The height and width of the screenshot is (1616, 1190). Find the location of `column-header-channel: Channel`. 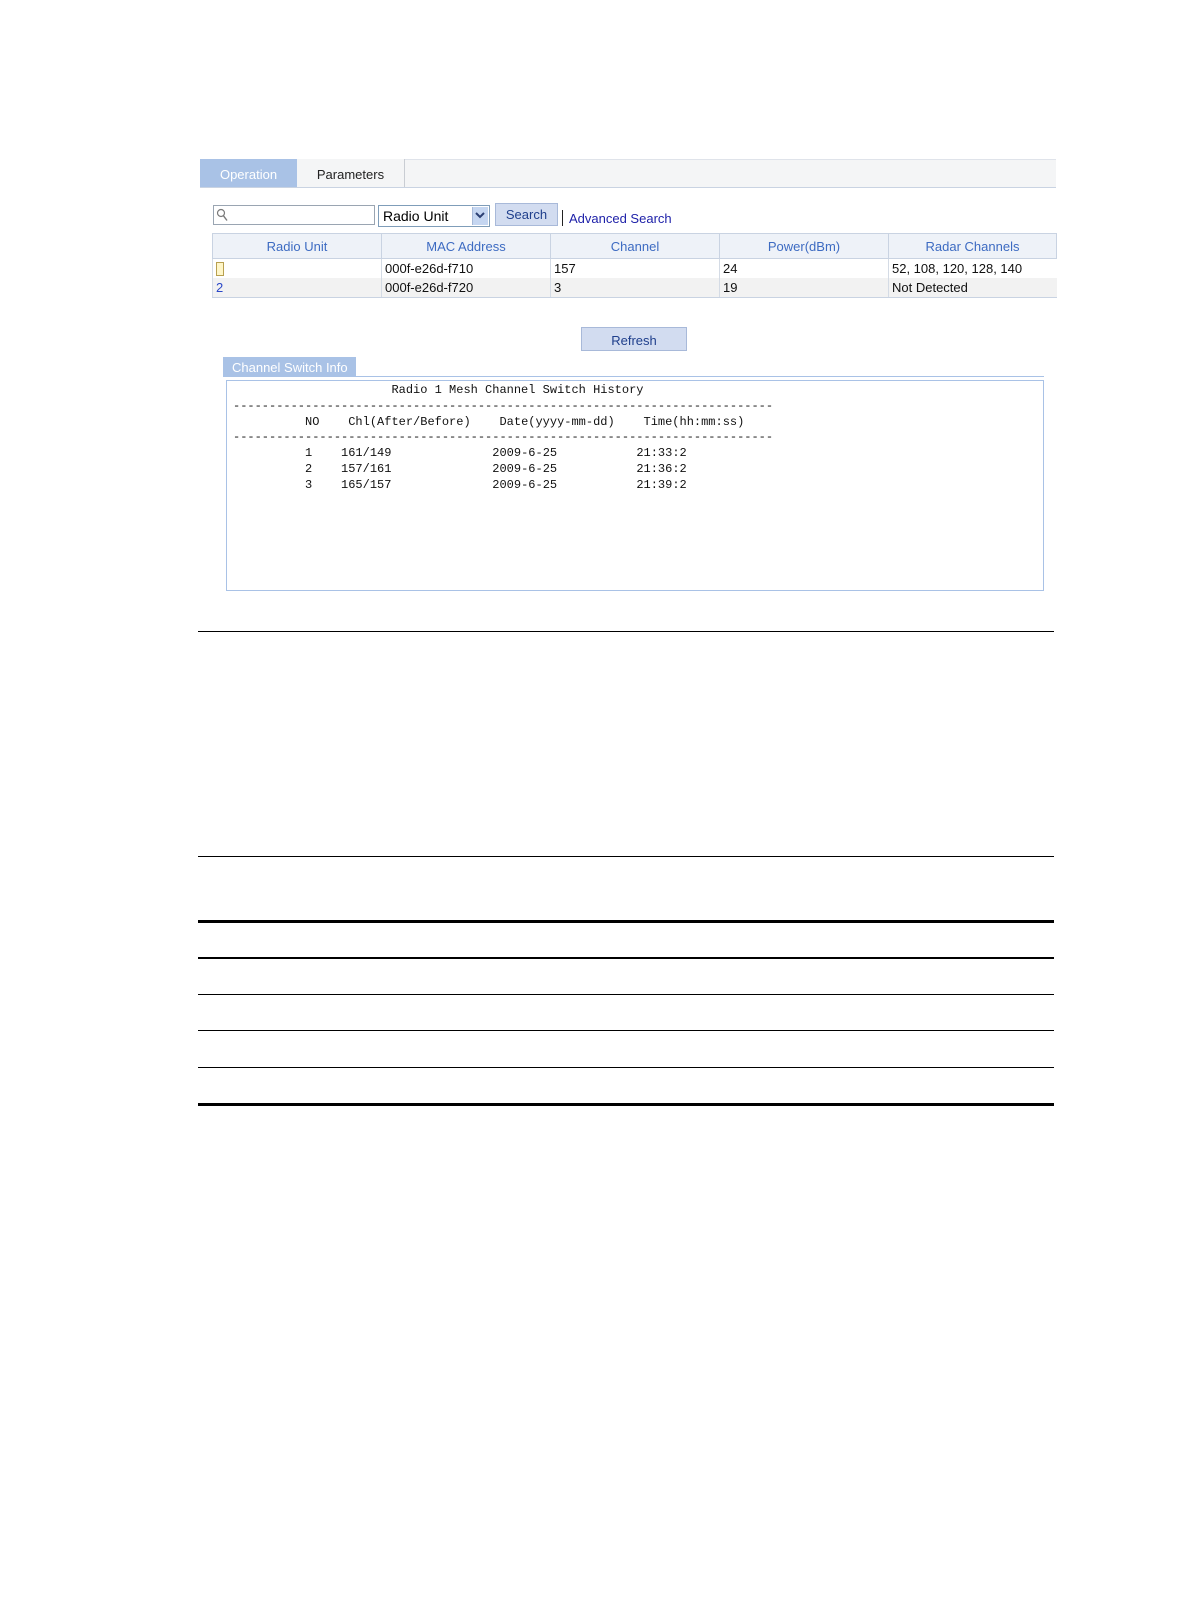

column-header-channel: Channel is located at coordinates (635, 246).